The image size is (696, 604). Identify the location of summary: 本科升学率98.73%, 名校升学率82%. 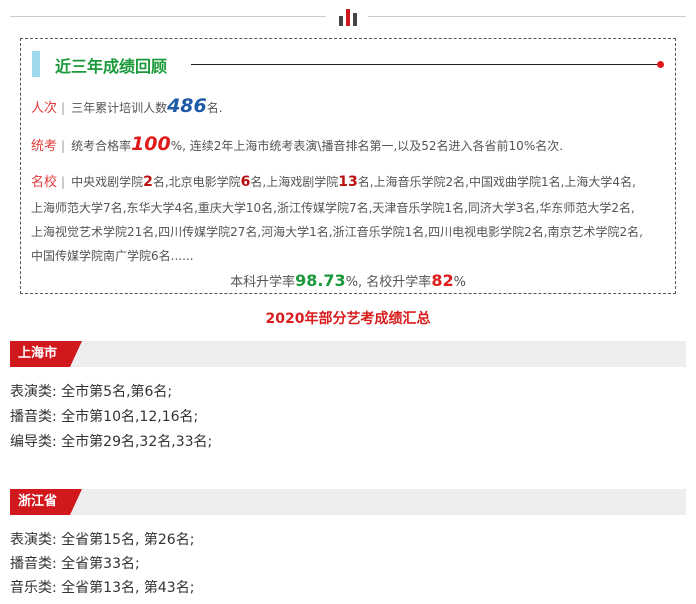
(348, 280).